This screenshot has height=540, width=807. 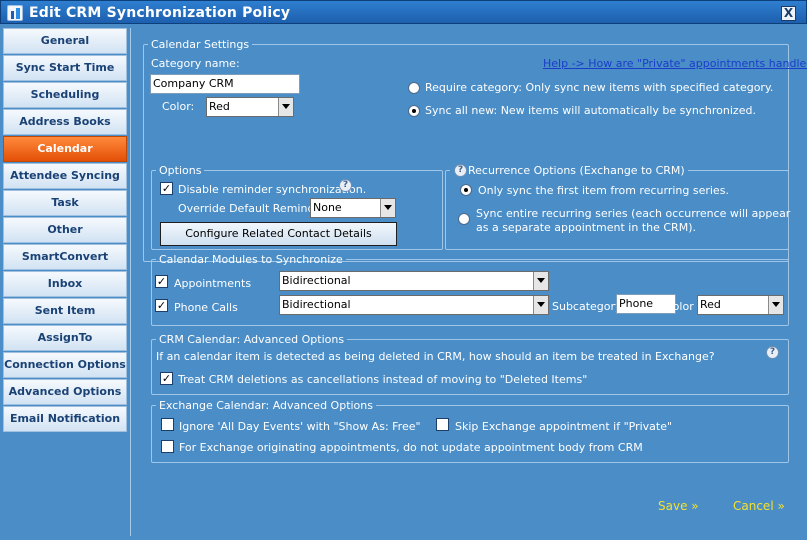 What do you see at coordinates (65, 392) in the screenshot?
I see `sidebar-item-advanced-options: Advanced Options` at bounding box center [65, 392].